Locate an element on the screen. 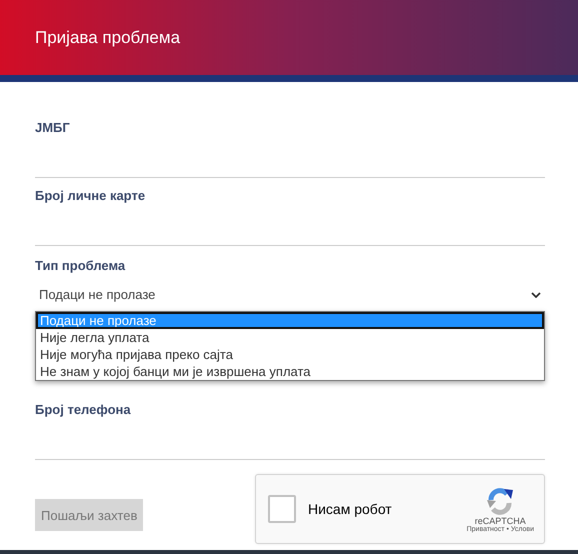 Image resolution: width=578 pixels, height=554 pixels. captcha-label: Нисам робот is located at coordinates (350, 509).